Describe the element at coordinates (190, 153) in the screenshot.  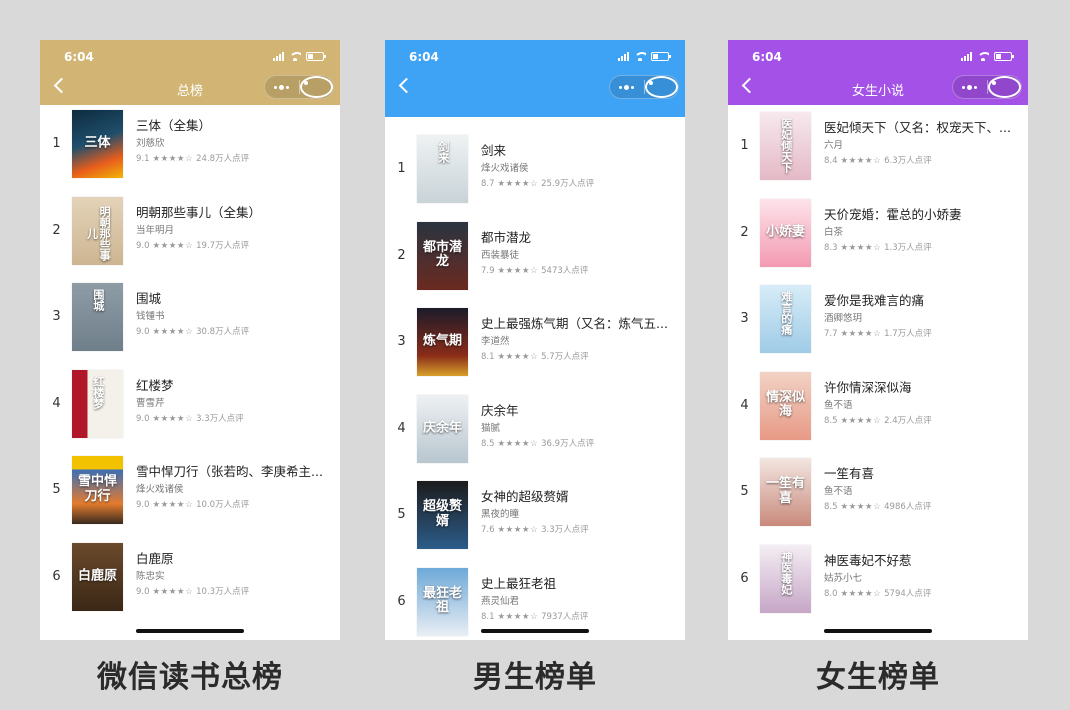
I see `book-list-item: 1 三体 三体（全集） 刘慈欣 9.1 ★★★★☆ 24.8万人点评` at that location.